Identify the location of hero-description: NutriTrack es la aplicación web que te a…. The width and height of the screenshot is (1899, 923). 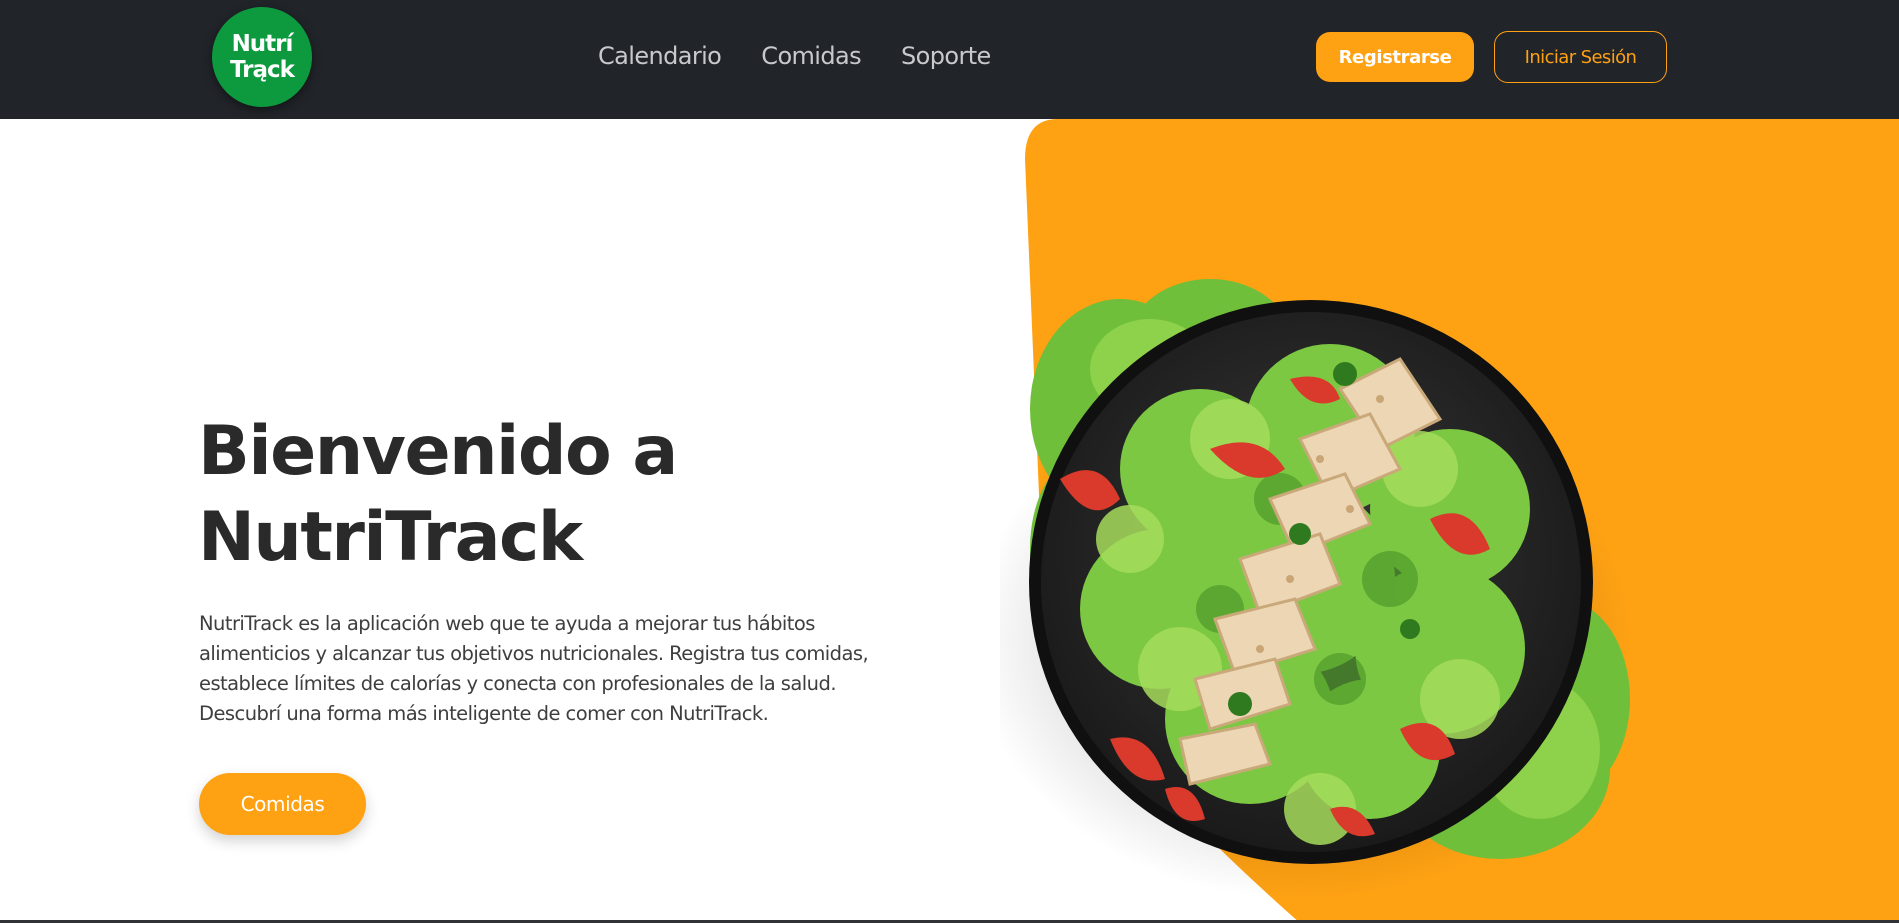
(534, 668).